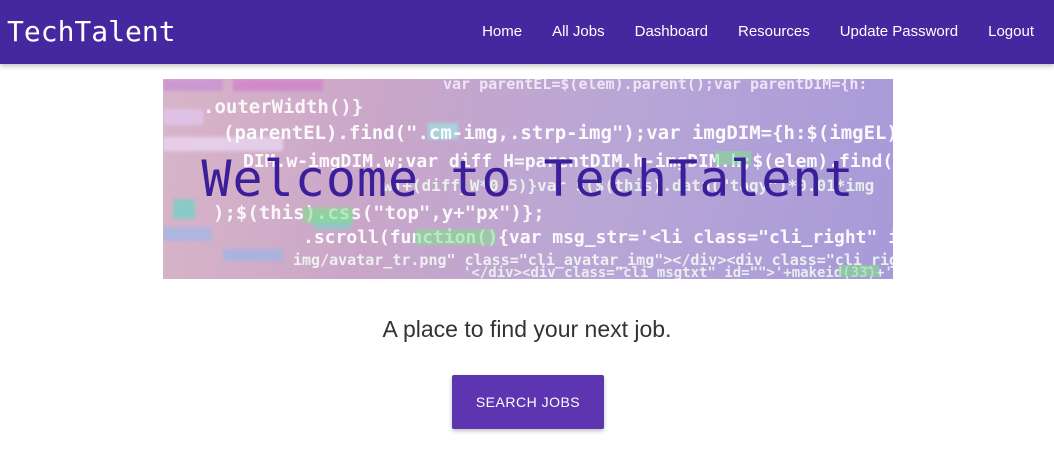 This screenshot has width=1054, height=456. Describe the element at coordinates (671, 32) in the screenshot. I see `nav-link-dashboard: Dashboard` at that location.